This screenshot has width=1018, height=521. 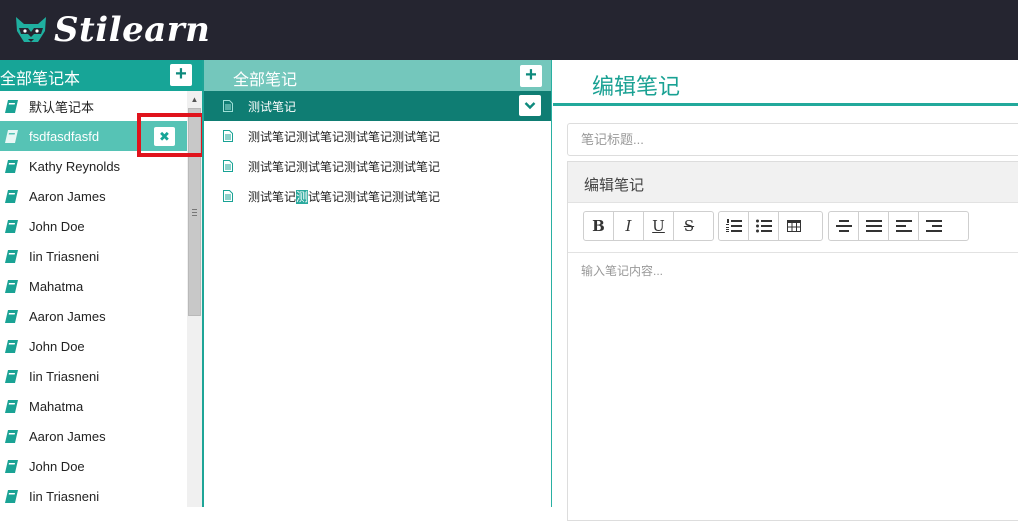 I want to click on app-logo: Stilearn, so click(x=112, y=30).